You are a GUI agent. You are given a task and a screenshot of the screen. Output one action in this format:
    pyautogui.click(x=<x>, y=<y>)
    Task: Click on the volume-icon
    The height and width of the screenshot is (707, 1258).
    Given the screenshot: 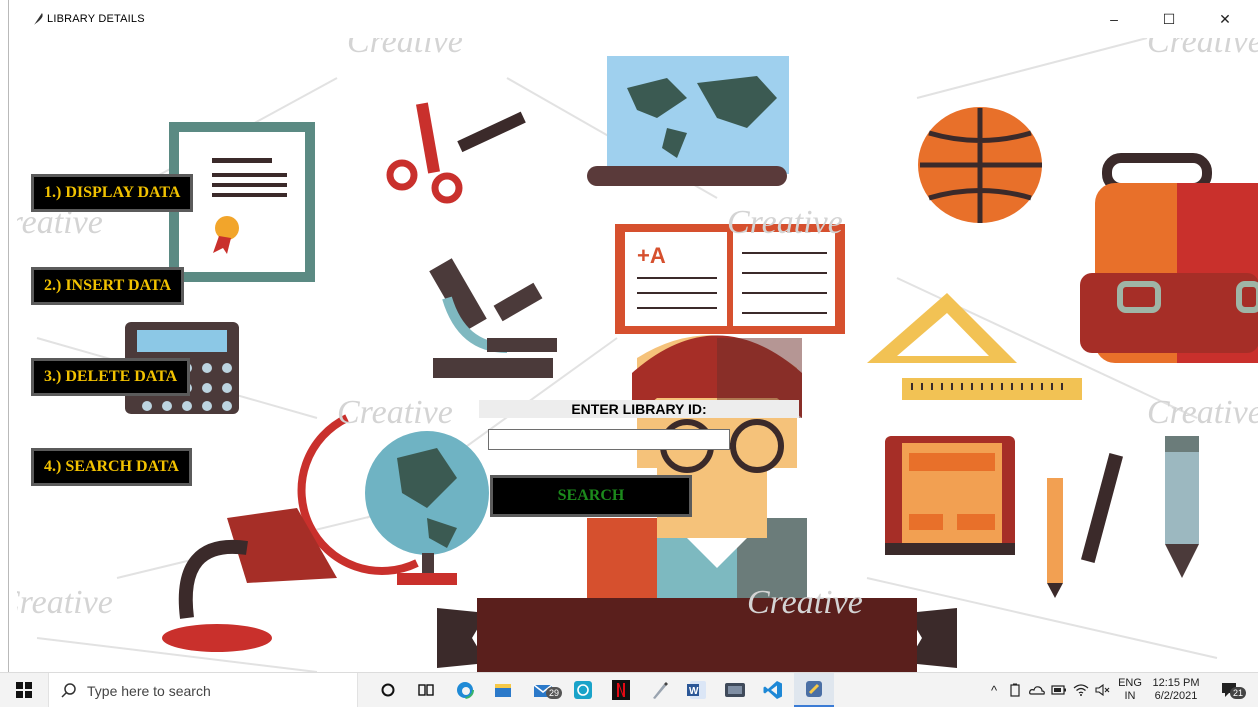 What is the action you would take?
    pyautogui.click(x=1103, y=690)
    